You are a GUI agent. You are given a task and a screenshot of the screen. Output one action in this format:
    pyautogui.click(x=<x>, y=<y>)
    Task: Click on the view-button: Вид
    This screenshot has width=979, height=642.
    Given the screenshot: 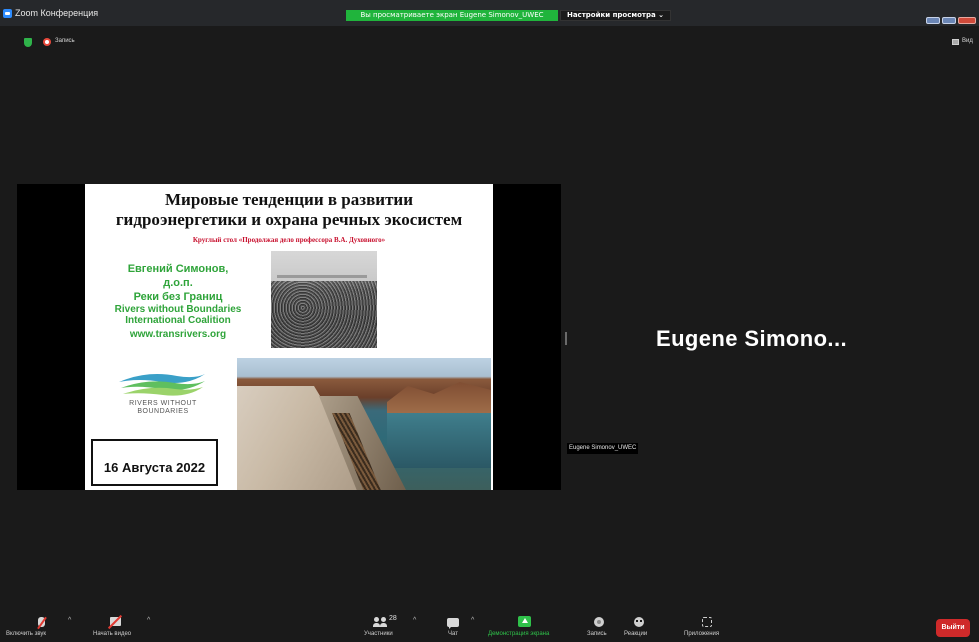 What is the action you would take?
    pyautogui.click(x=967, y=41)
    